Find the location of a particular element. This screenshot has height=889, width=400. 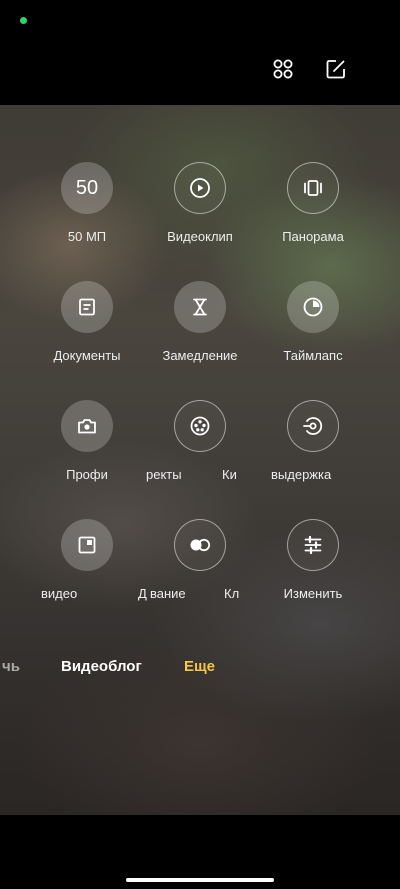

mode-videoclip: Видеоклип is located at coordinates (200, 203).